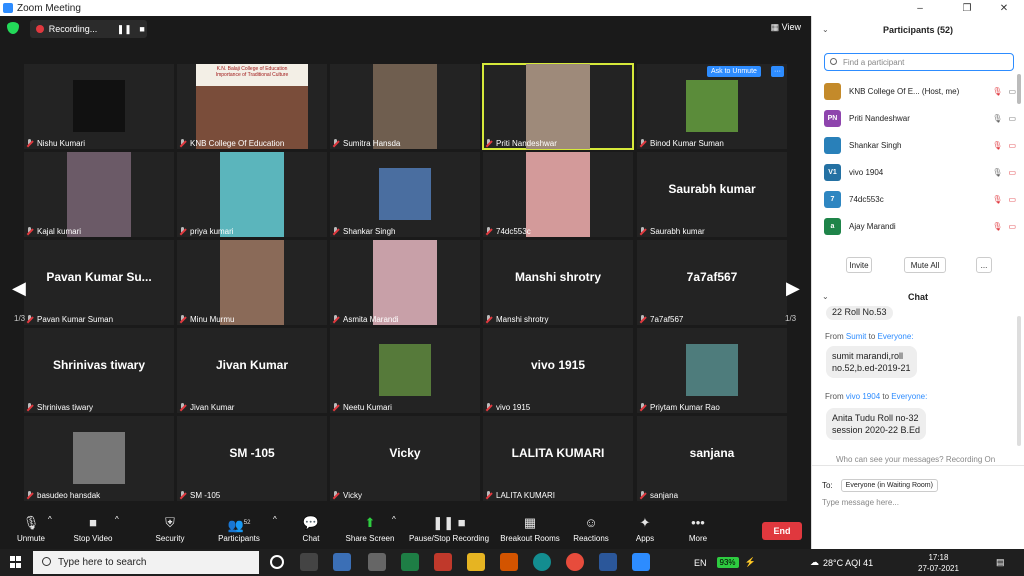 Image resolution: width=1024 pixels, height=576 pixels. Describe the element at coordinates (239, 529) in the screenshot. I see `participants-button: 👥52 Participants` at that location.